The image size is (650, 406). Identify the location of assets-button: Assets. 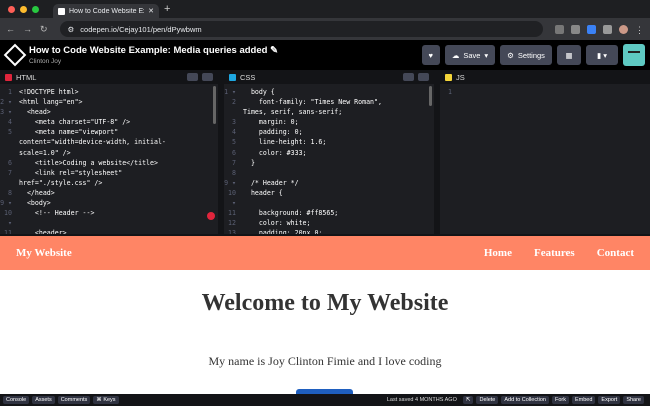
(43, 400).